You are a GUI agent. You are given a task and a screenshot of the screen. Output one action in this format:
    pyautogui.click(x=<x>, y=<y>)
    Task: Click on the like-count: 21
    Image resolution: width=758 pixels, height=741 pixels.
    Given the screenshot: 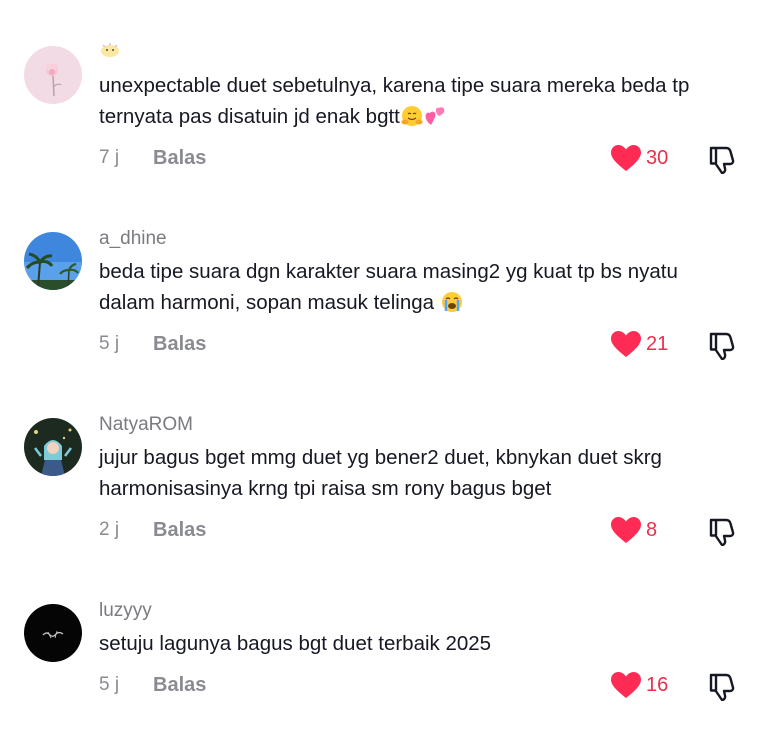 What is the action you would take?
    pyautogui.click(x=657, y=344)
    